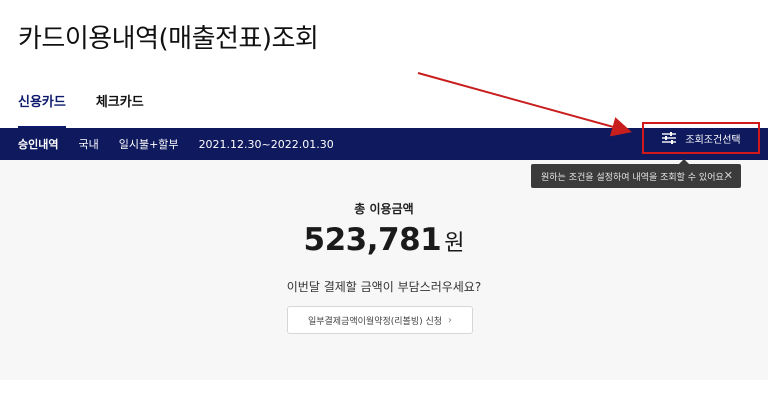 The height and width of the screenshot is (394, 768). I want to click on revolving-apply-button: 일부결제금액이월약정(리볼빙) 신청 ›, so click(380, 320).